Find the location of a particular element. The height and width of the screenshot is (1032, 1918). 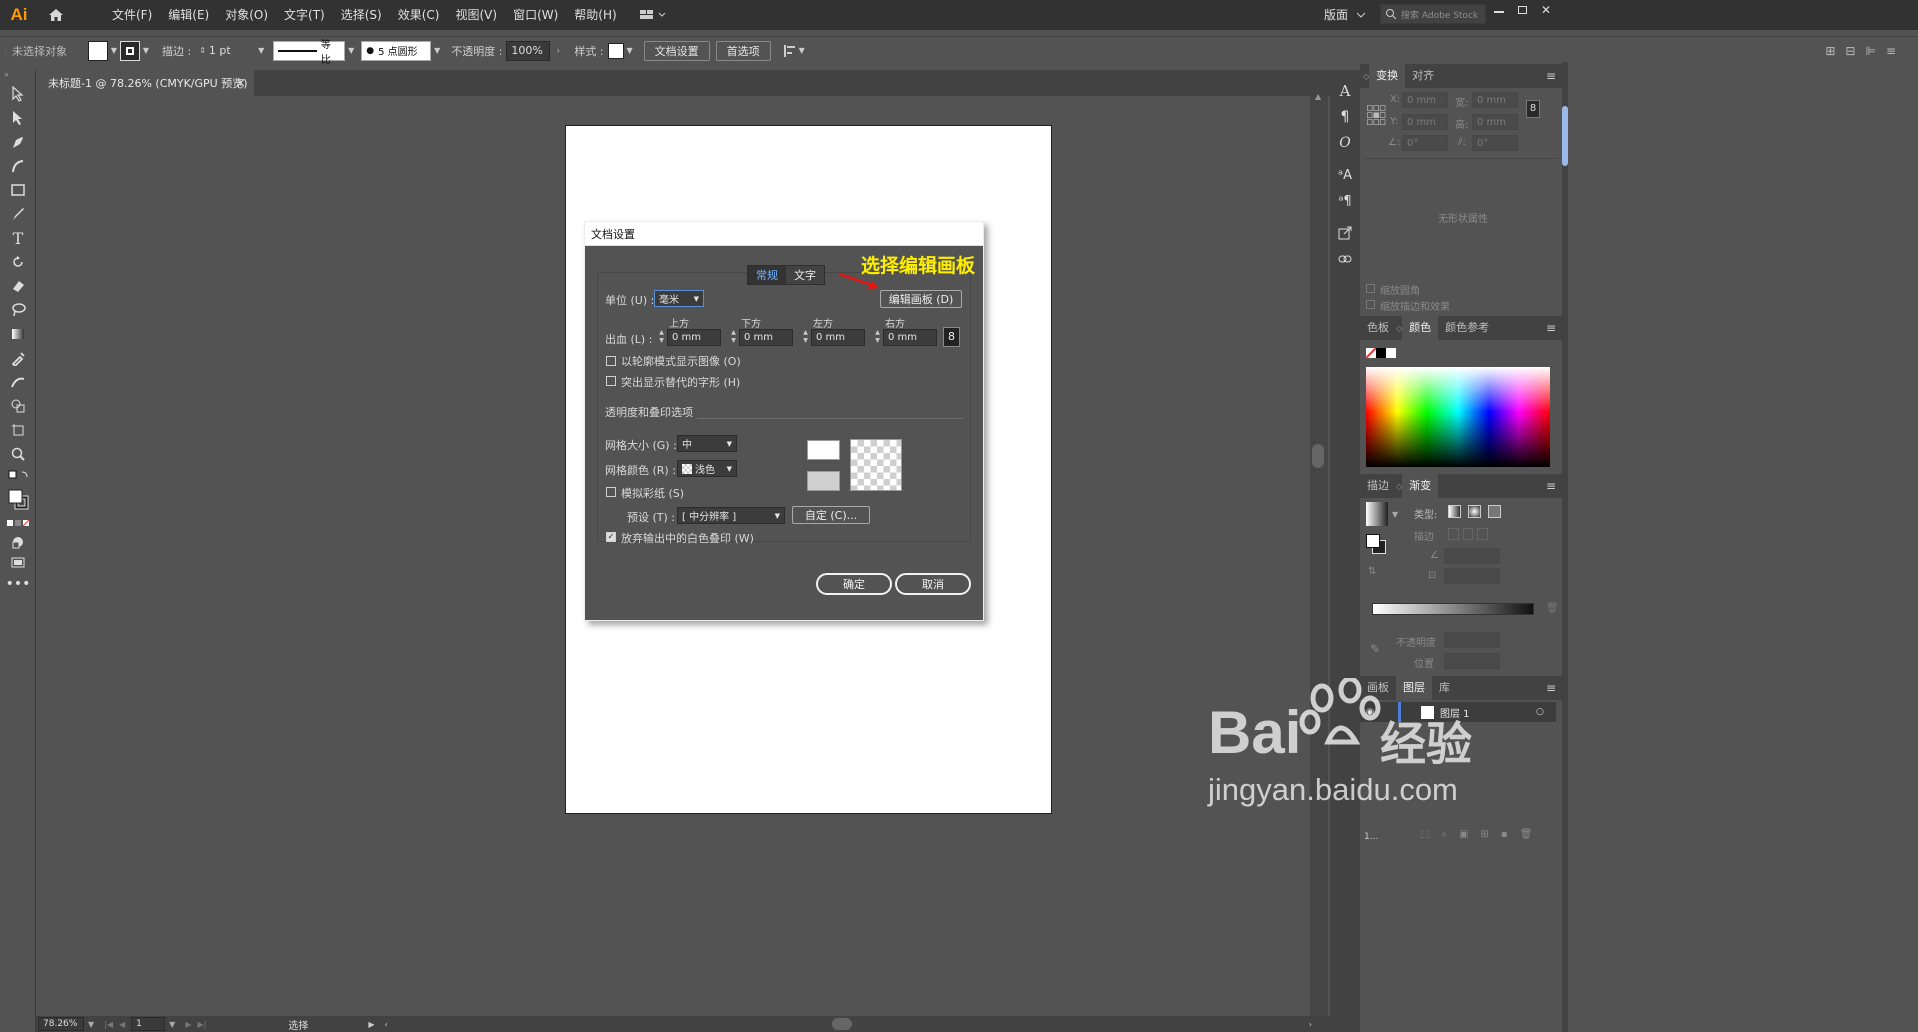

minimize-icon is located at coordinates (1499, 12).